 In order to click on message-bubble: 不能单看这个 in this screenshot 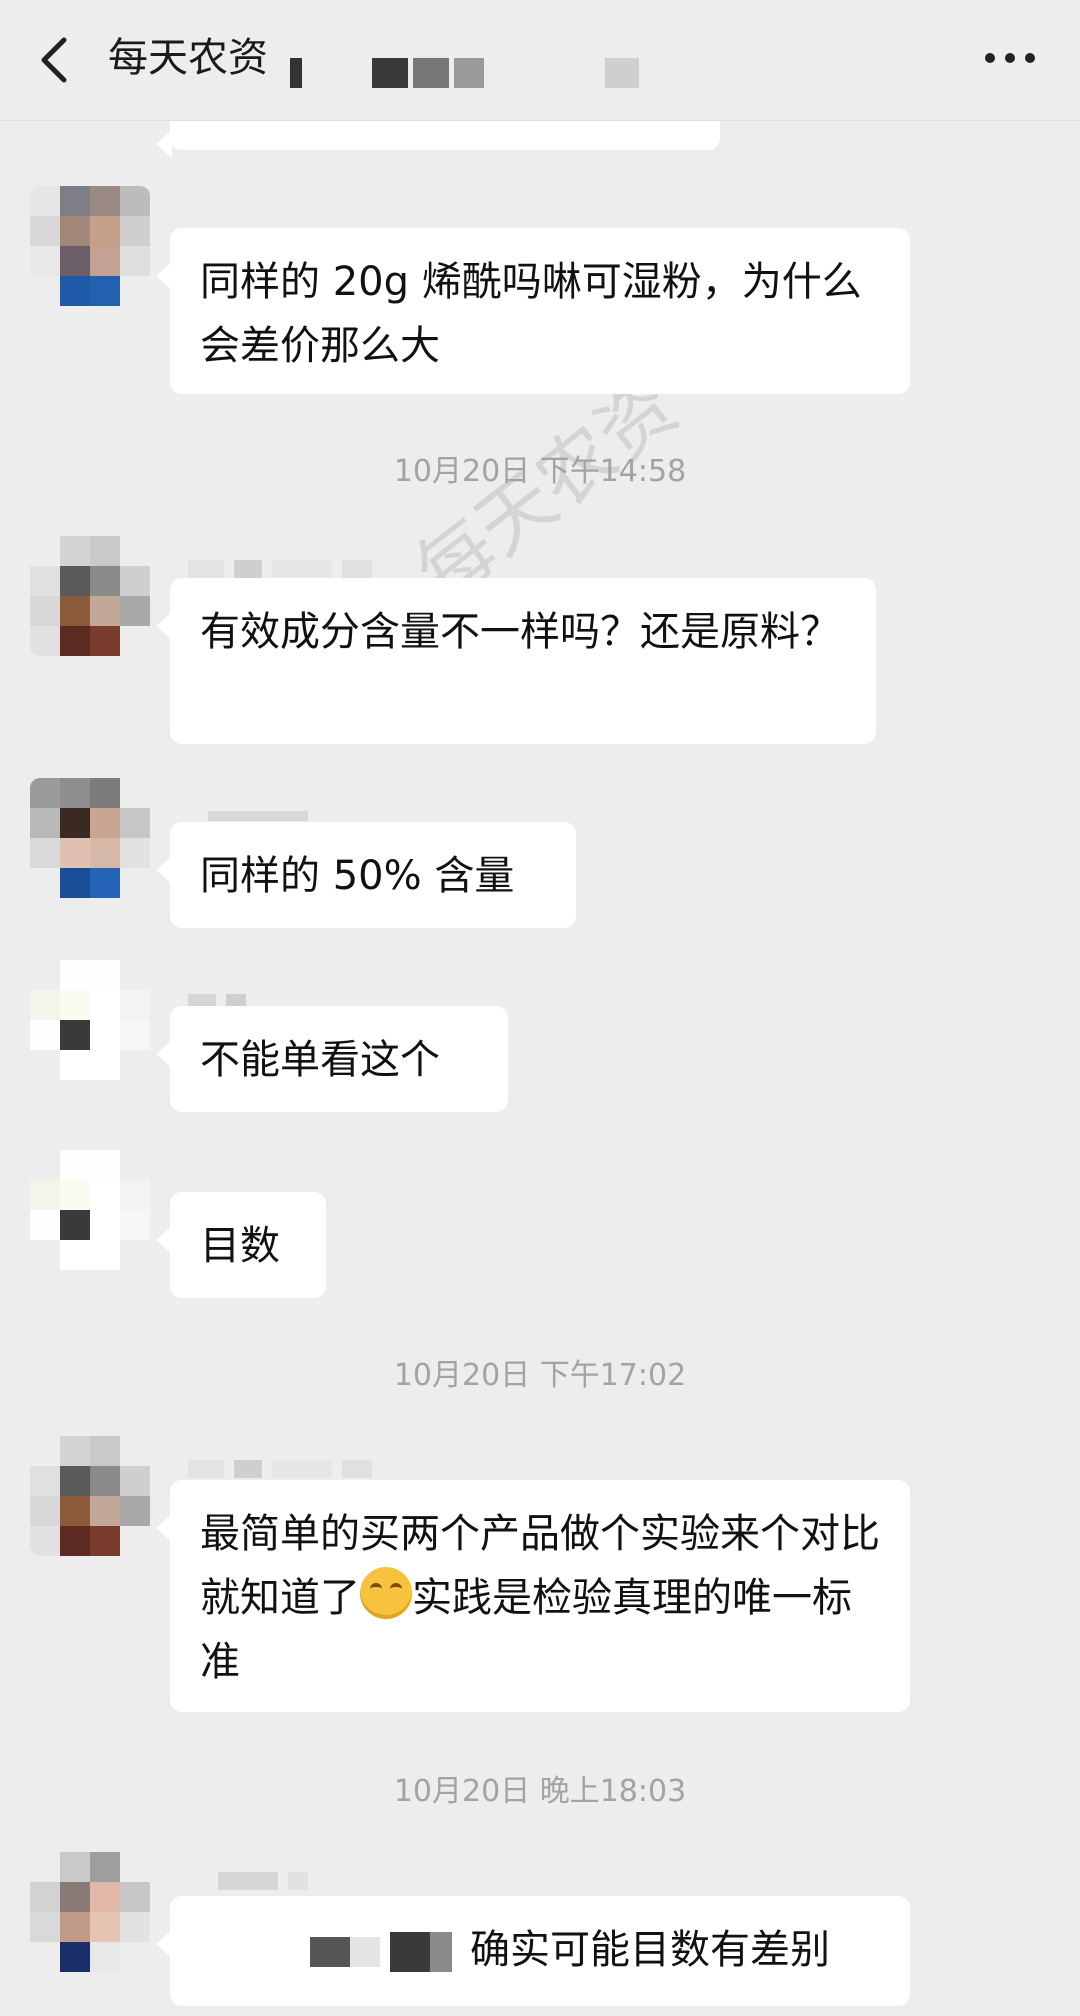, I will do `click(332, 1059)`.